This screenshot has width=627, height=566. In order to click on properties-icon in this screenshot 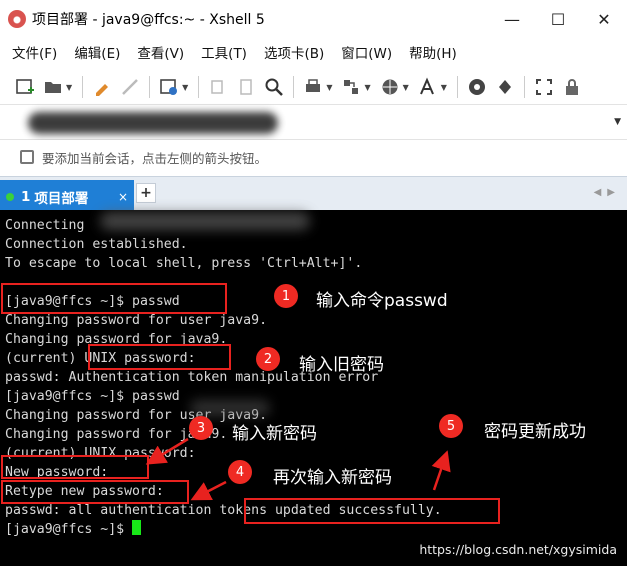, I will do `click(102, 87)`.